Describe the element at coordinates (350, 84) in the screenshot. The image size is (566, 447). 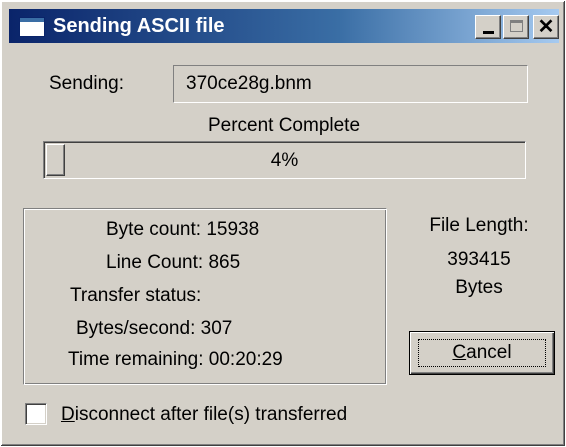
I see `sending-filename-field: 370ce28g.bnm` at that location.